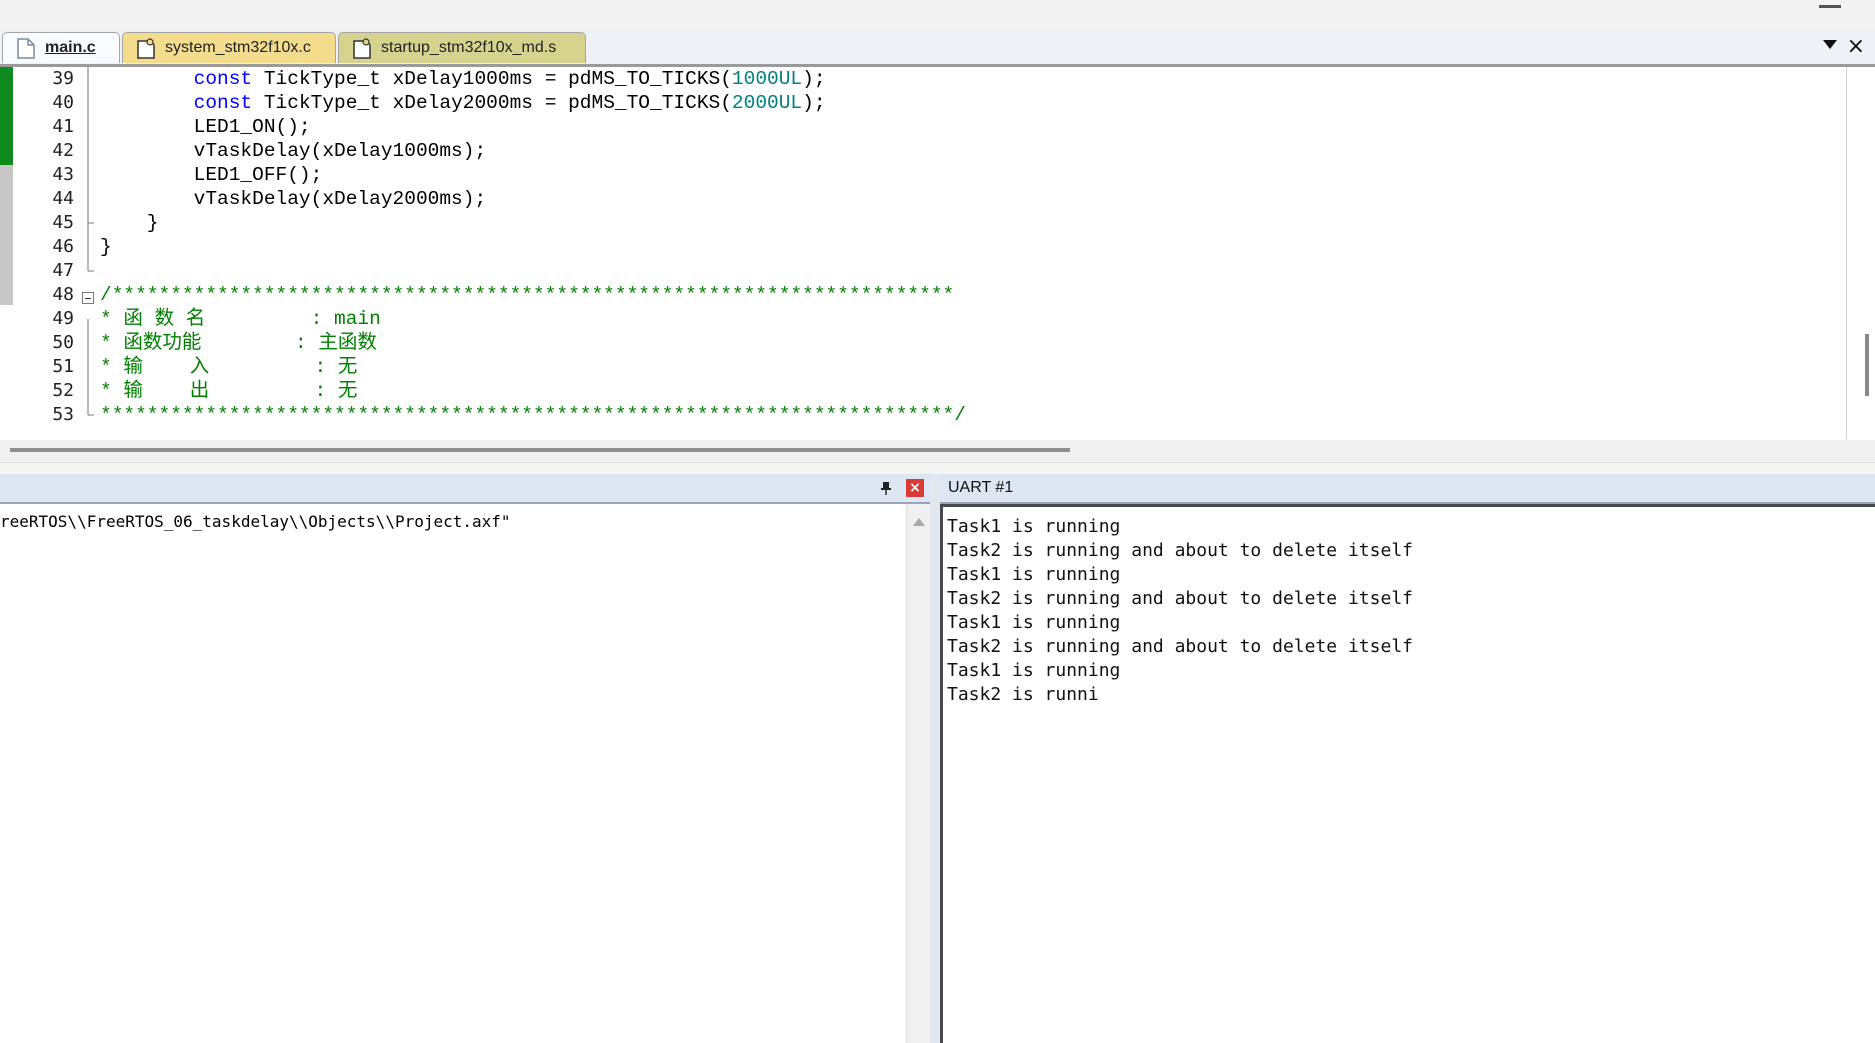 This screenshot has height=1043, width=1875. Describe the element at coordinates (937, 15) in the screenshot. I see `window-title-bar` at that location.